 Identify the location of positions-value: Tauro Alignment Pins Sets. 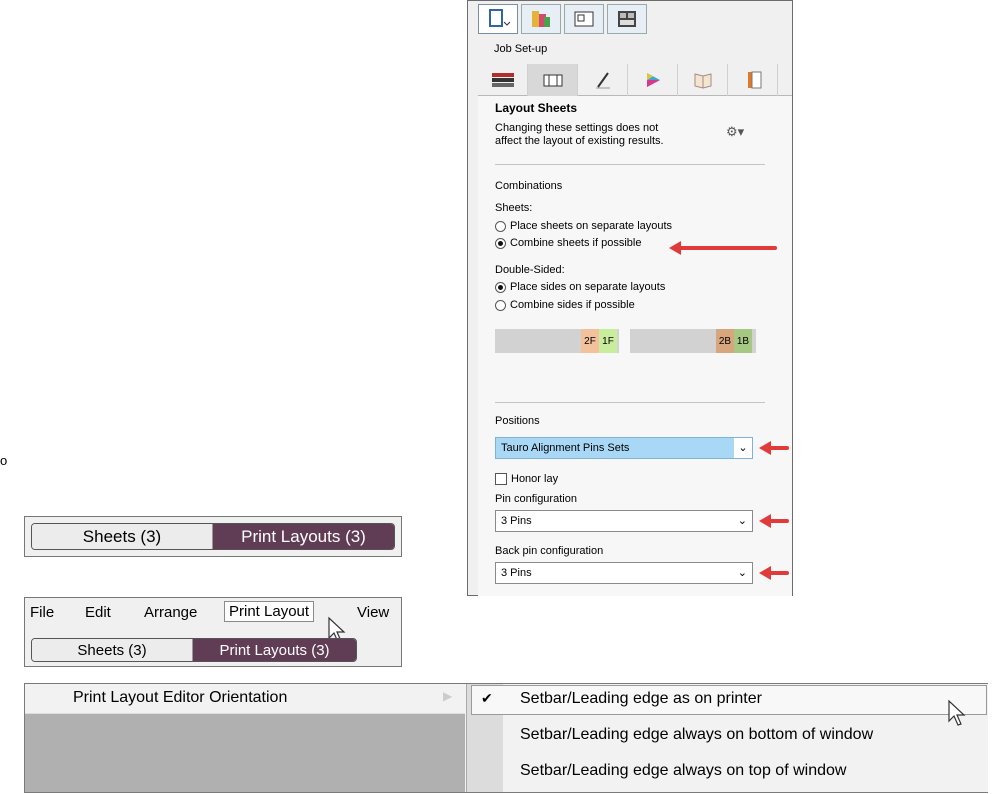
(565, 448).